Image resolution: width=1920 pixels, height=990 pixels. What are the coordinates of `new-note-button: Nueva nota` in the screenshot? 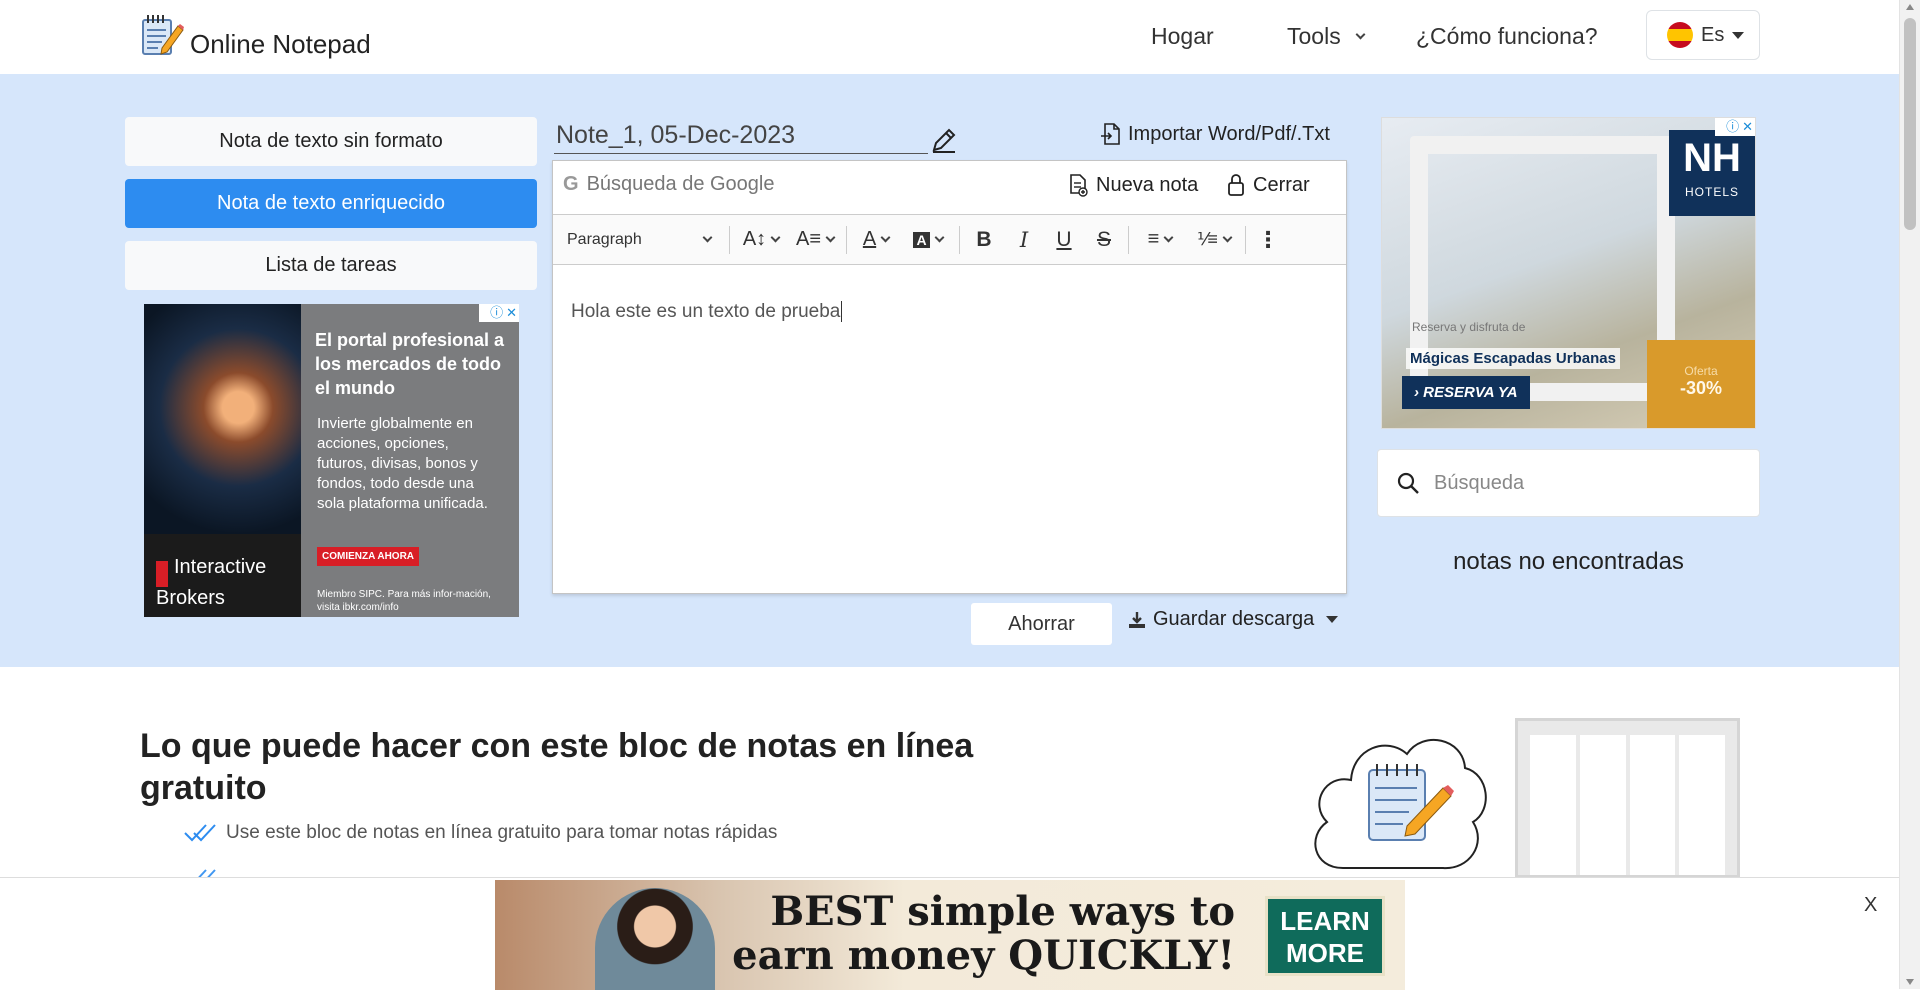 It's located at (1133, 185).